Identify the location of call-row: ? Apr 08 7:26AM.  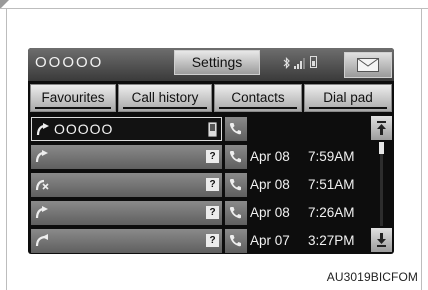
(198, 213).